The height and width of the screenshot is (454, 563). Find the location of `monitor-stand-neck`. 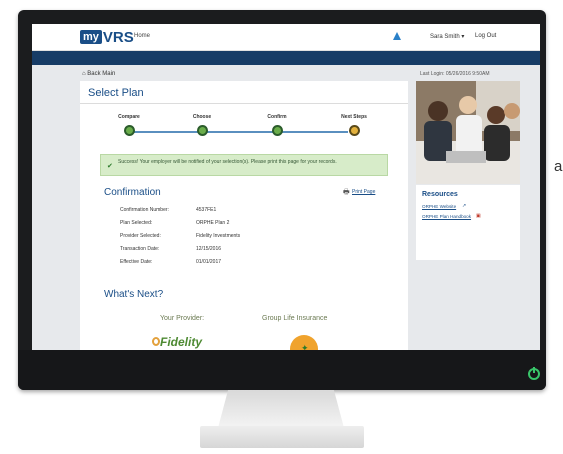

monitor-stand-neck is located at coordinates (281, 409).